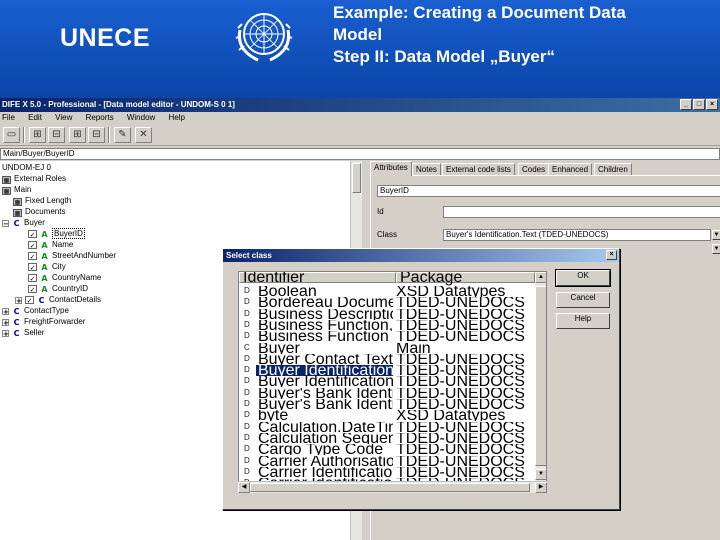  What do you see at coordinates (96, 135) in the screenshot?
I see `add-class-icon: ⊟` at bounding box center [96, 135].